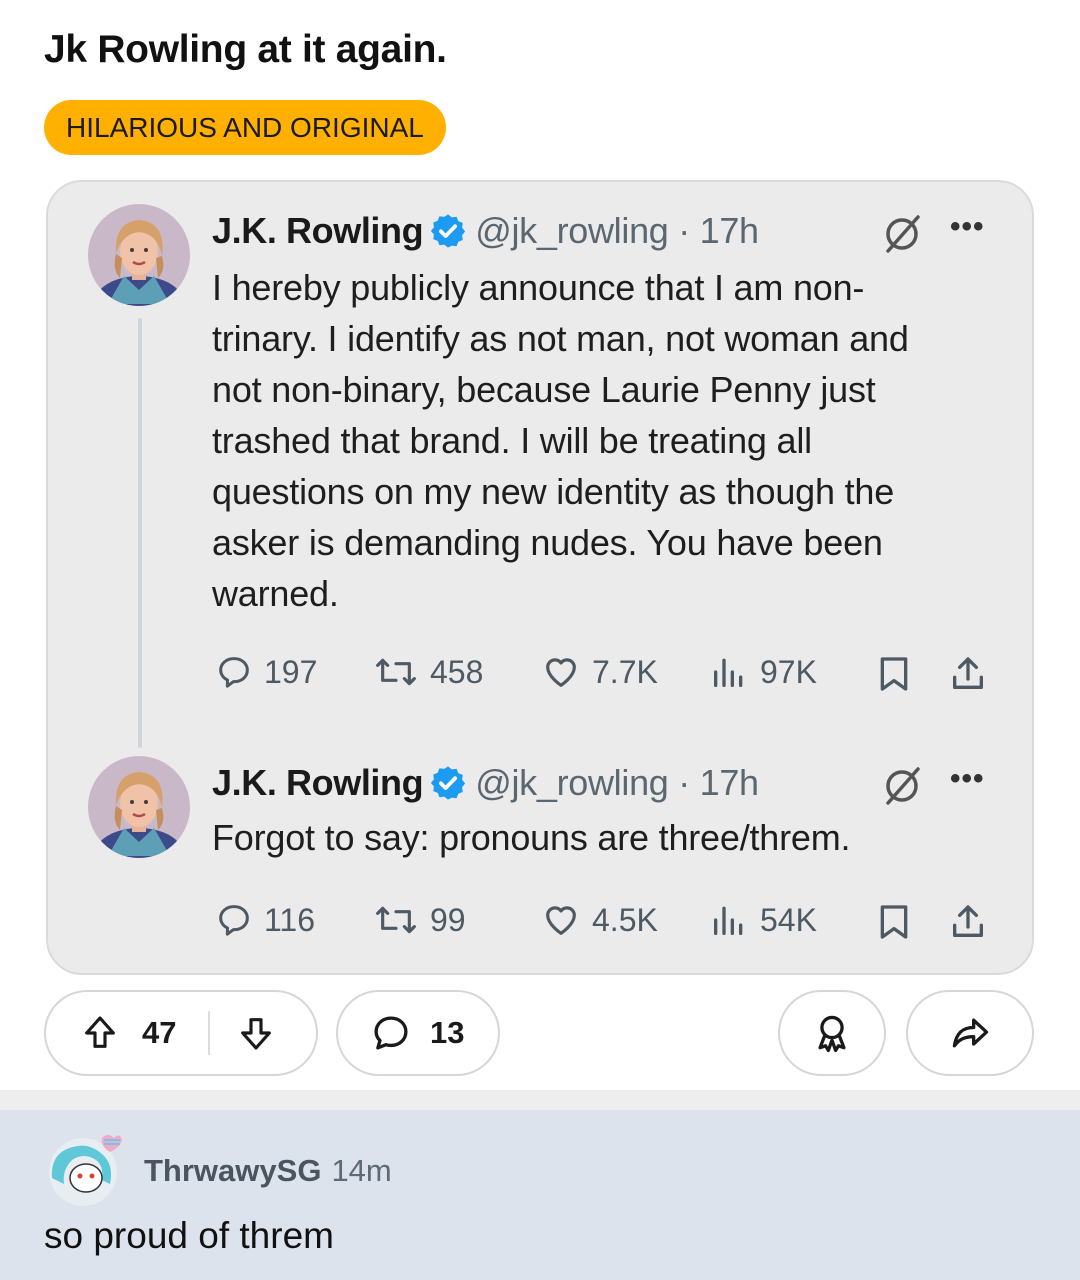  I want to click on retweet-count-label: 458, so click(457, 671).